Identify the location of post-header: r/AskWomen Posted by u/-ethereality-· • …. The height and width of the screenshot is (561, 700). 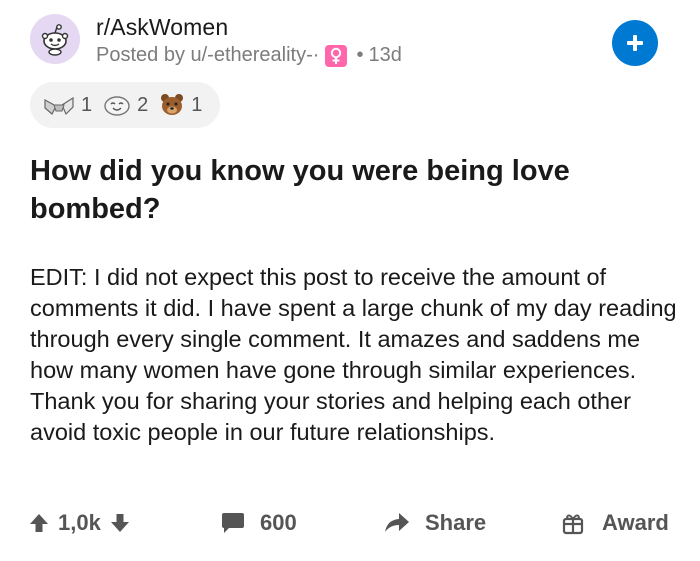
(350, 44).